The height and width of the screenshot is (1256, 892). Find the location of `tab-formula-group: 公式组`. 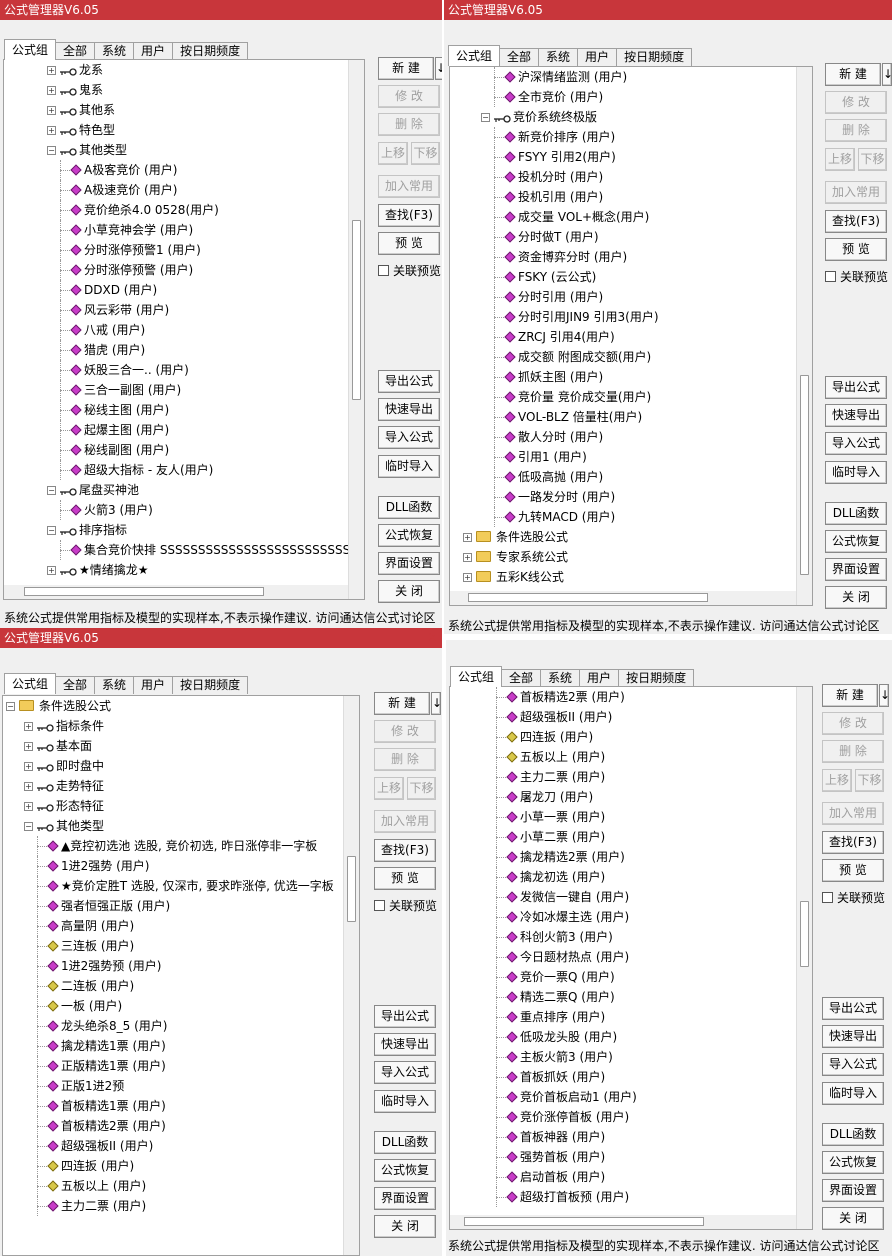

tab-formula-group: 公式组 is located at coordinates (476, 676).